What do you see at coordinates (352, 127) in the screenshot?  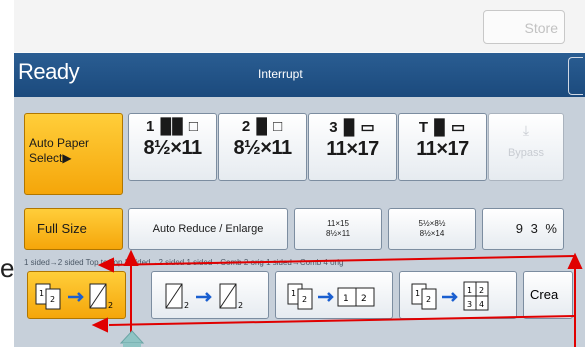 I see `tray-3-indicator: 3 █ ▭` at bounding box center [352, 127].